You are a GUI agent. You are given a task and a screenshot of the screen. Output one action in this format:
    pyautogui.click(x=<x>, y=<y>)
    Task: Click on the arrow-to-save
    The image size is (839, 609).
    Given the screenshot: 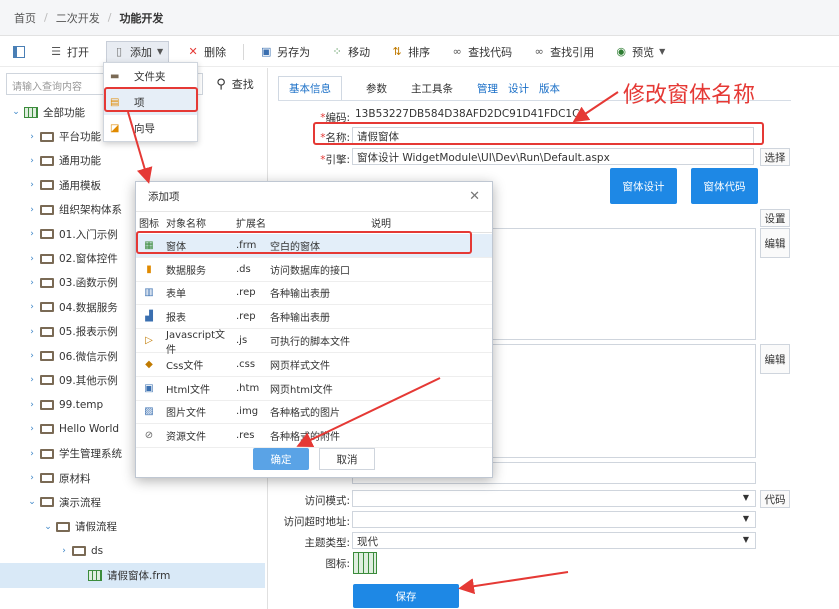 What is the action you would take?
    pyautogui.click(x=513, y=583)
    